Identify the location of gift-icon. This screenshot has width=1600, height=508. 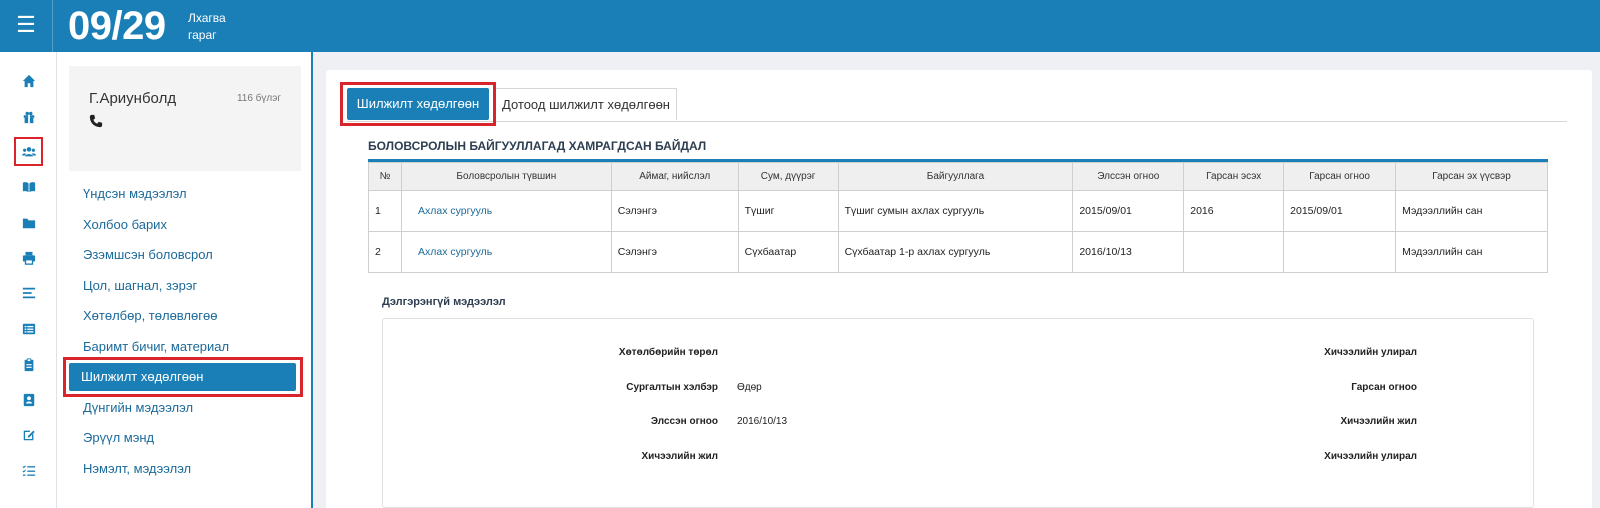
(28, 116).